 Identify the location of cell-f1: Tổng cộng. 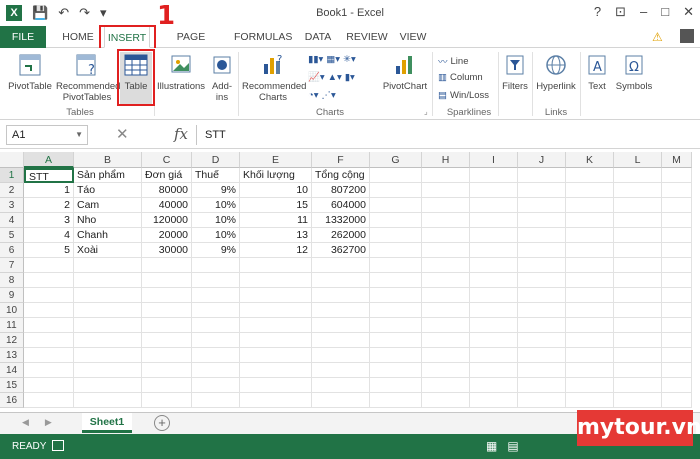
(341, 175).